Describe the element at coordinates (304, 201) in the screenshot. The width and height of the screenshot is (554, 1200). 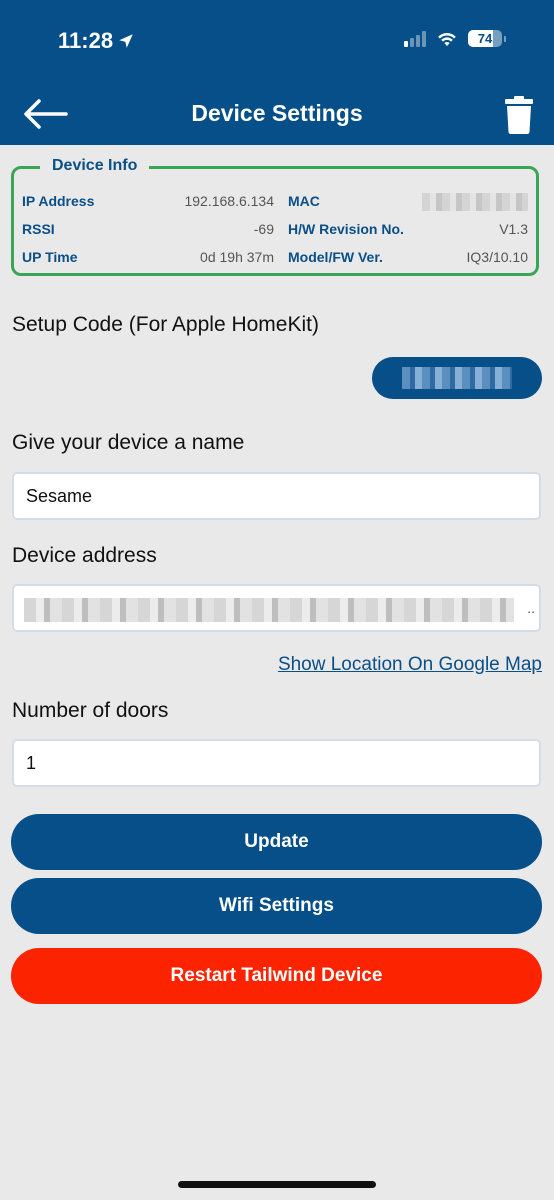
I see `mac-label: MAC` at that location.